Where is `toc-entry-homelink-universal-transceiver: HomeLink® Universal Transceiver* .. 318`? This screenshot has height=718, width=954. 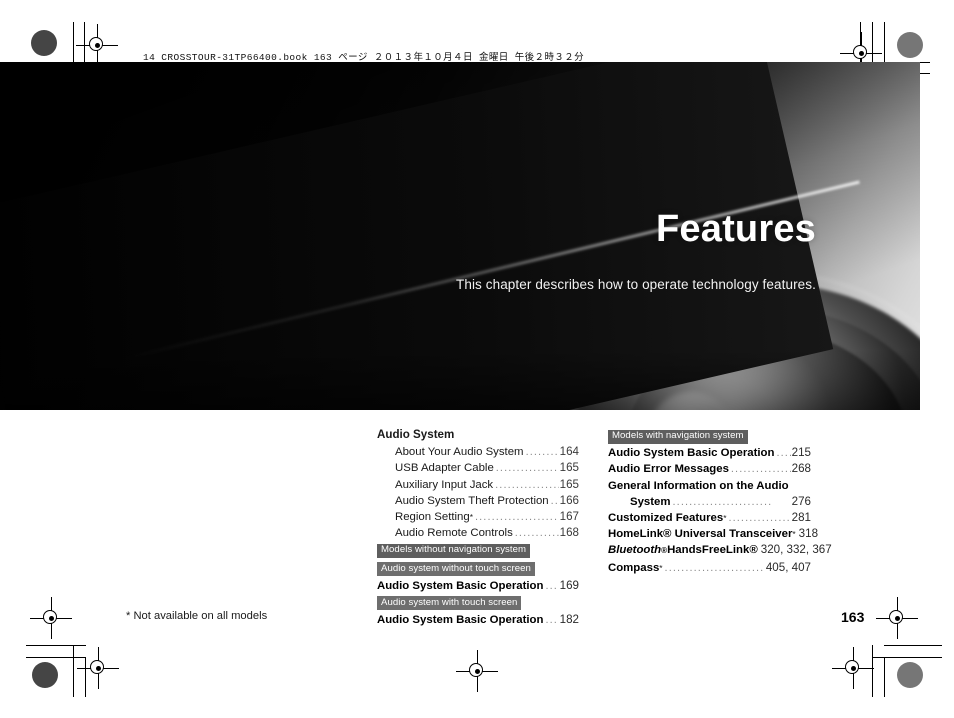 toc-entry-homelink-universal-transceiver: HomeLink® Universal Transceiver* .. 318 is located at coordinates (713, 534).